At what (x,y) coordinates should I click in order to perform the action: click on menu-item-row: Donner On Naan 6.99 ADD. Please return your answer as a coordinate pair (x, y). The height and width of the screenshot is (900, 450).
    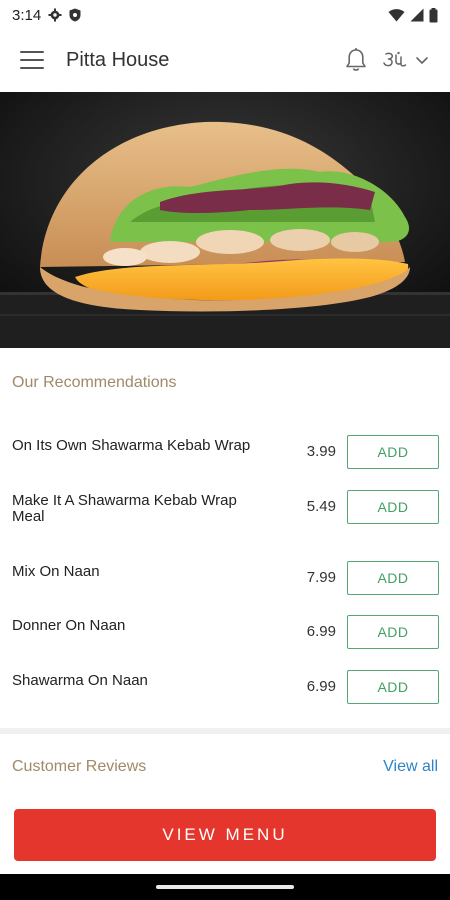
    Looking at the image, I should click on (225, 632).